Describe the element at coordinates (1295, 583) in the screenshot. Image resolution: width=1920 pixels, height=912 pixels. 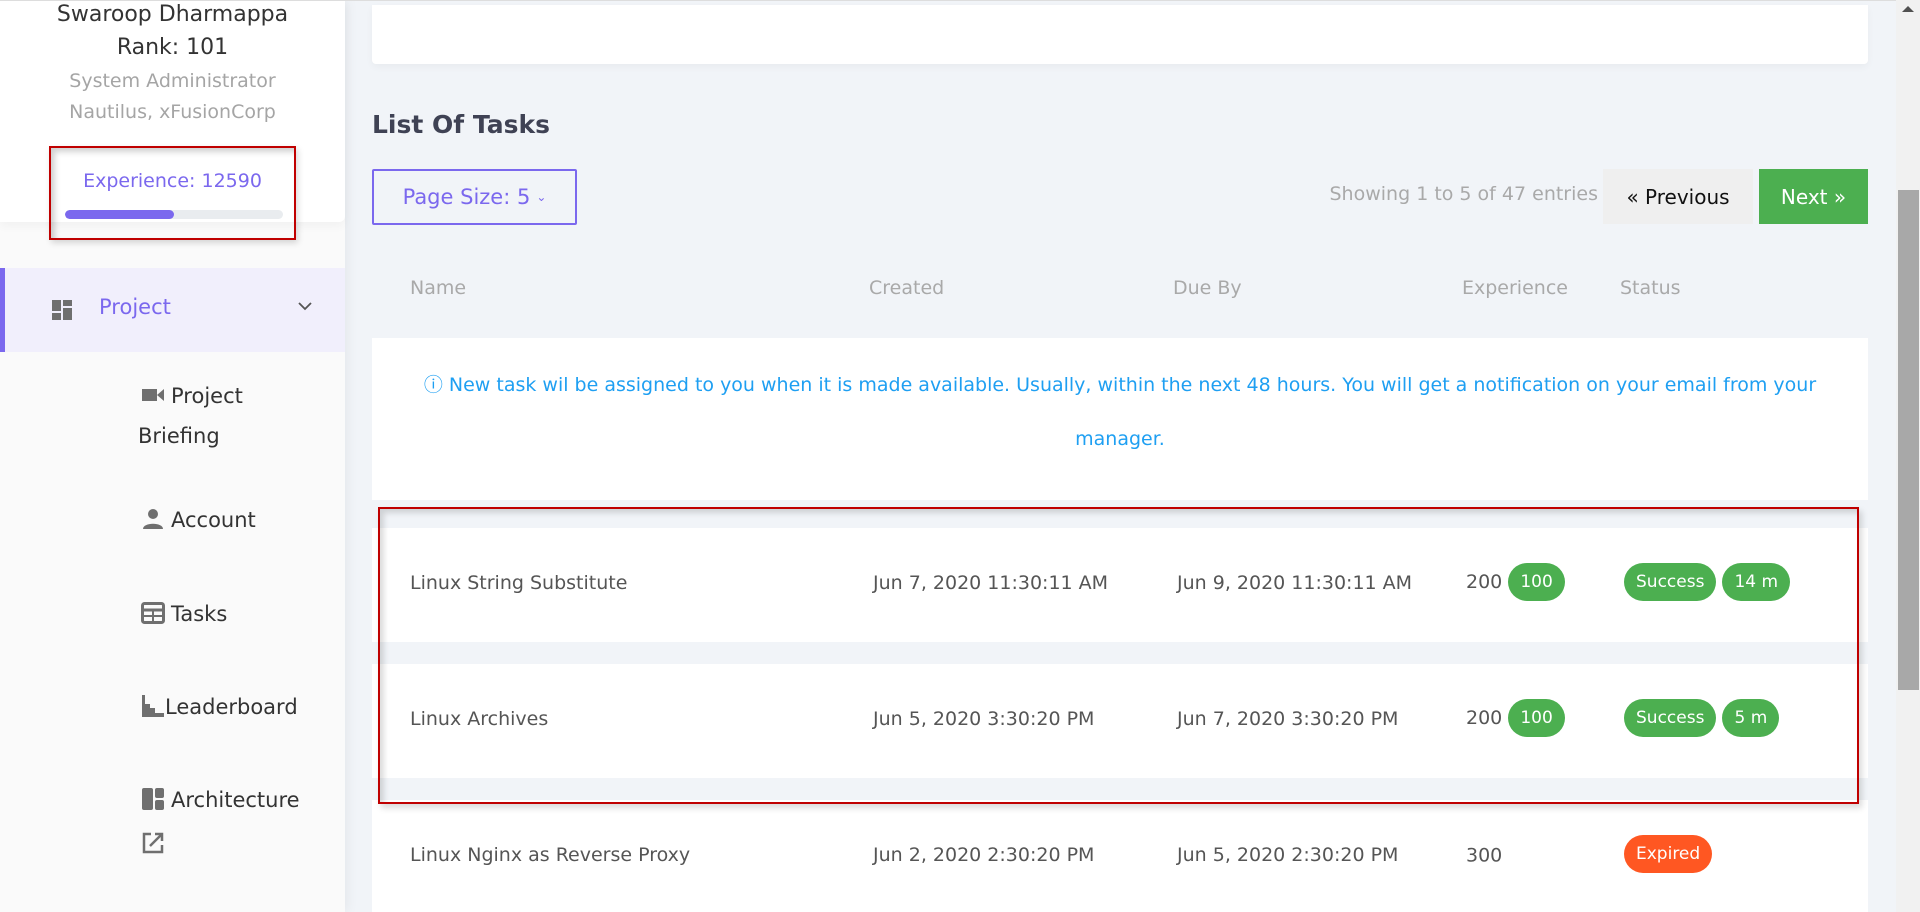
I see `task-due: Jun 9, 2020 11:30:11 AM` at that location.